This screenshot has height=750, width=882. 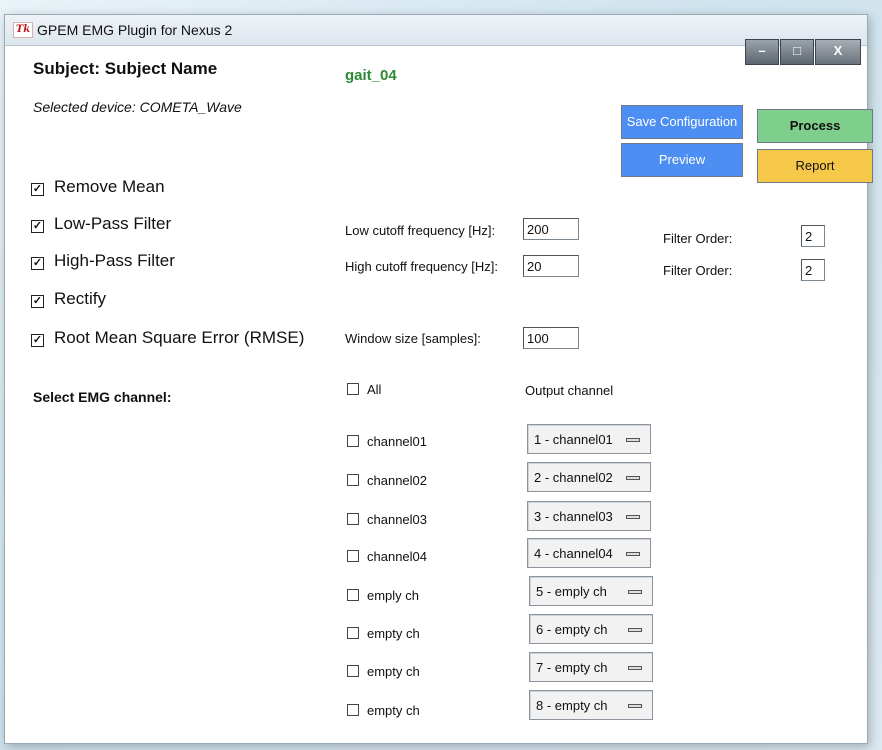 What do you see at coordinates (102, 397) in the screenshot?
I see `select-emg-channel-label: Select EMG channel:` at bounding box center [102, 397].